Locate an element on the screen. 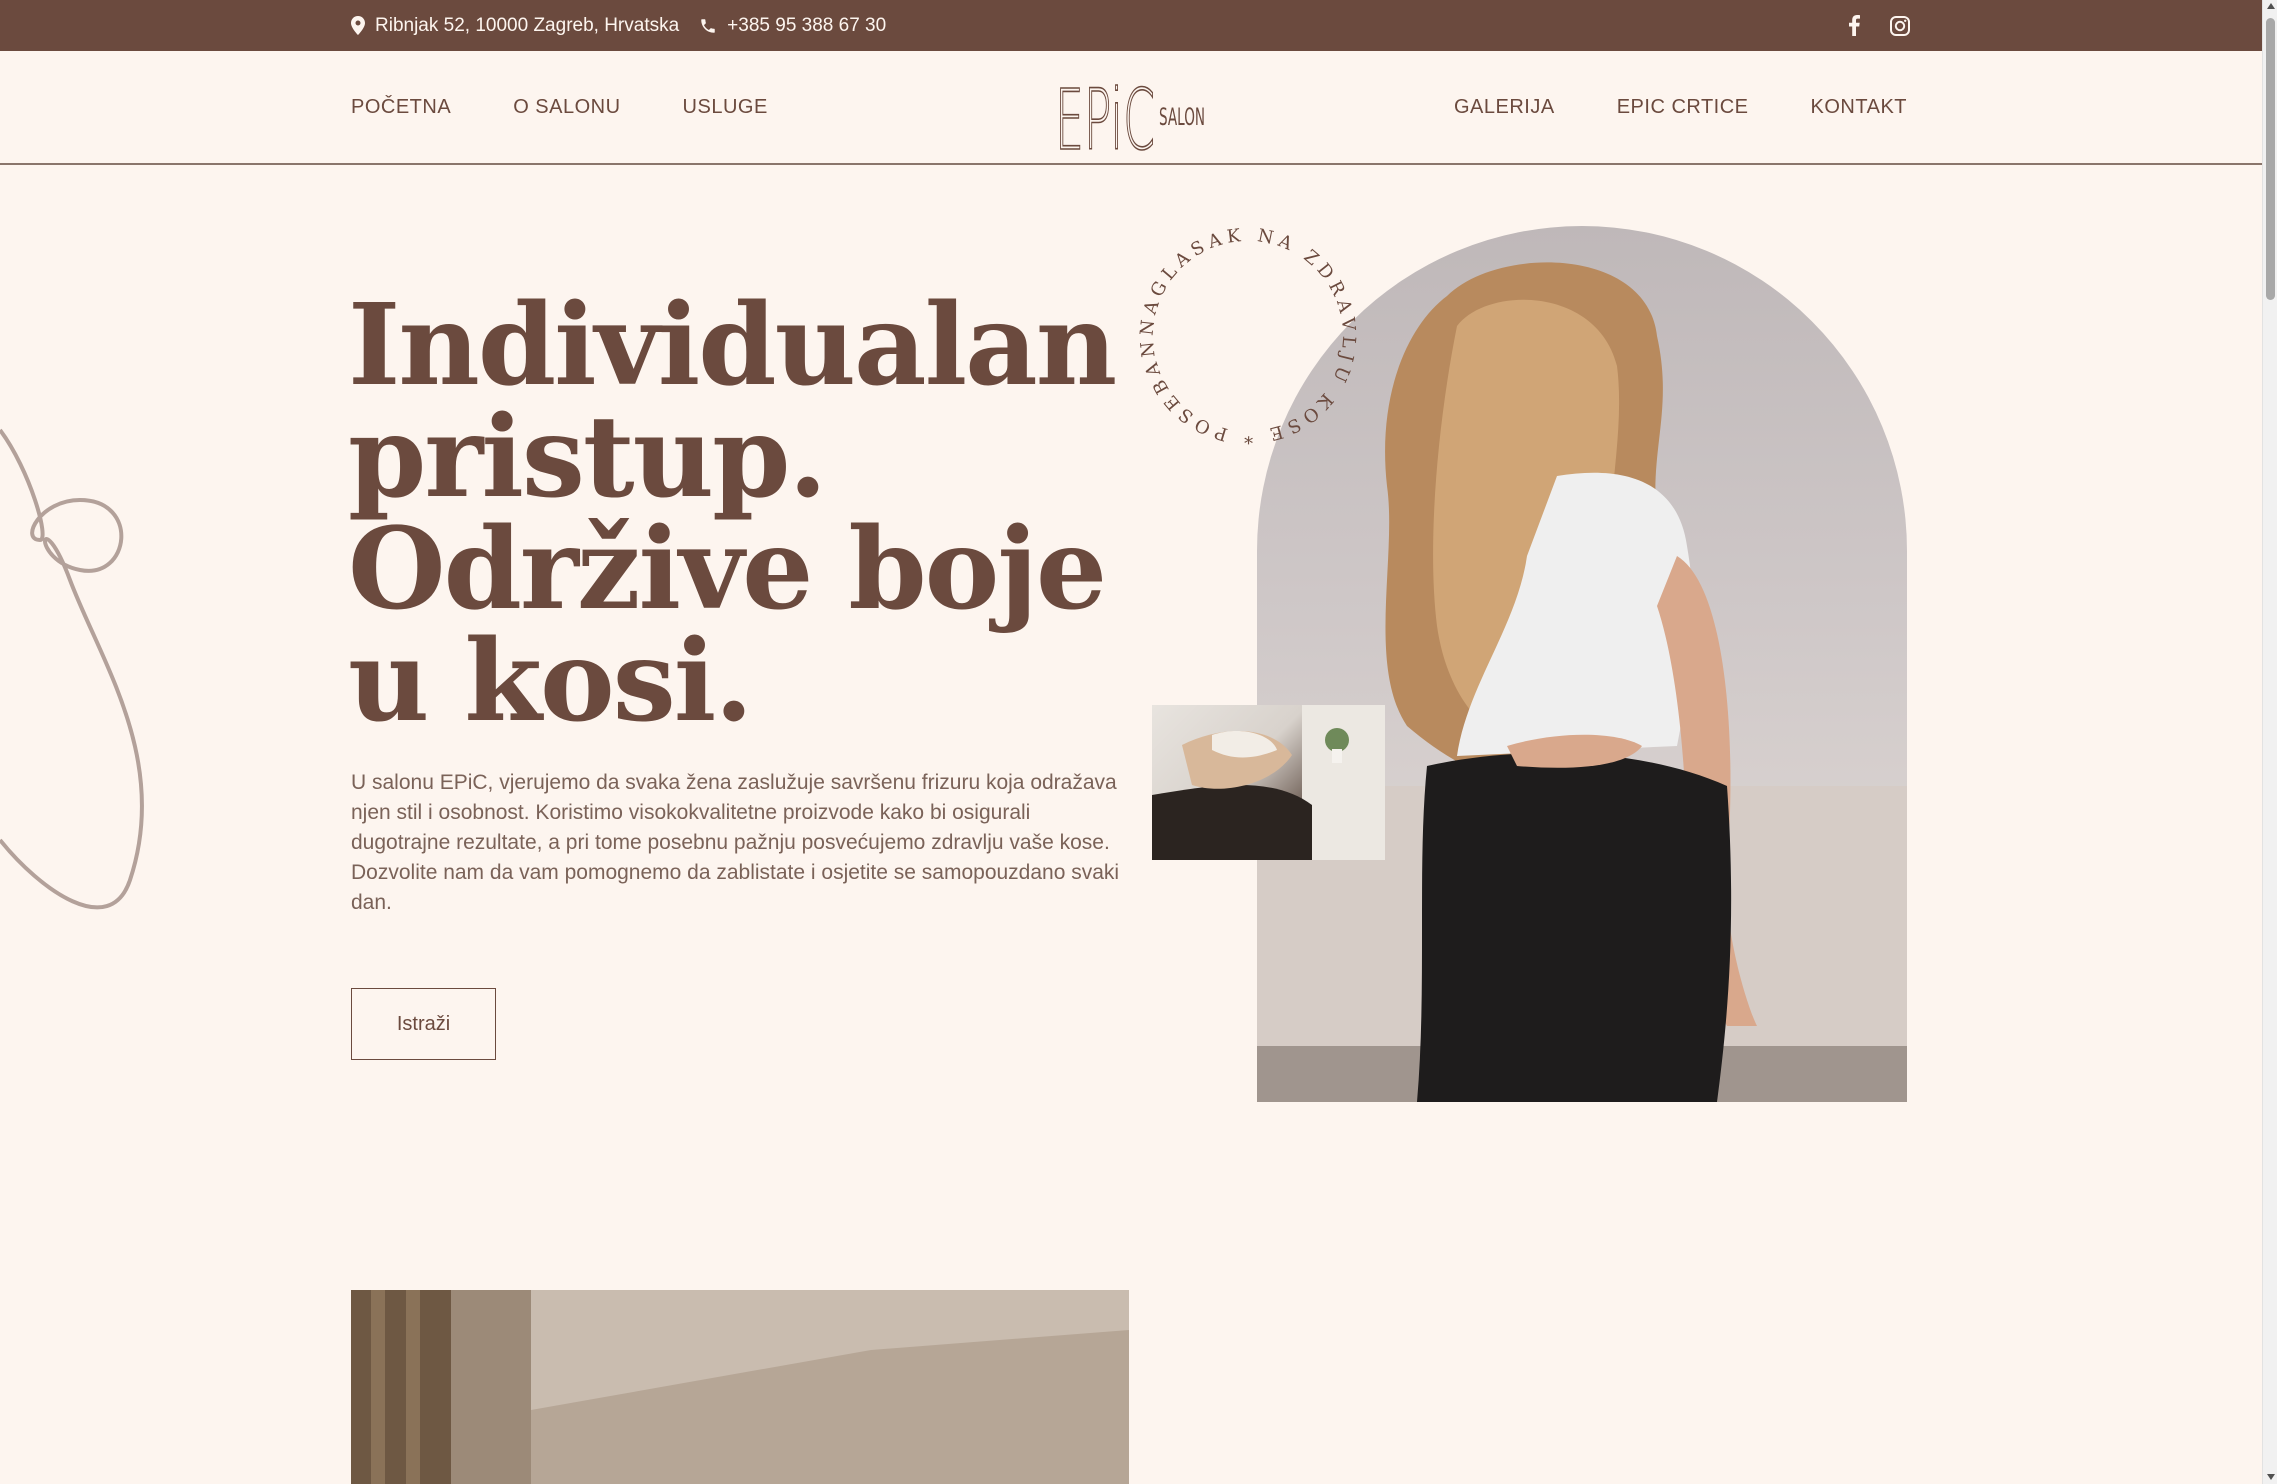 This screenshot has width=2277, height=1484. phone-item: +385 95 388 67 30 is located at coordinates (792, 26).